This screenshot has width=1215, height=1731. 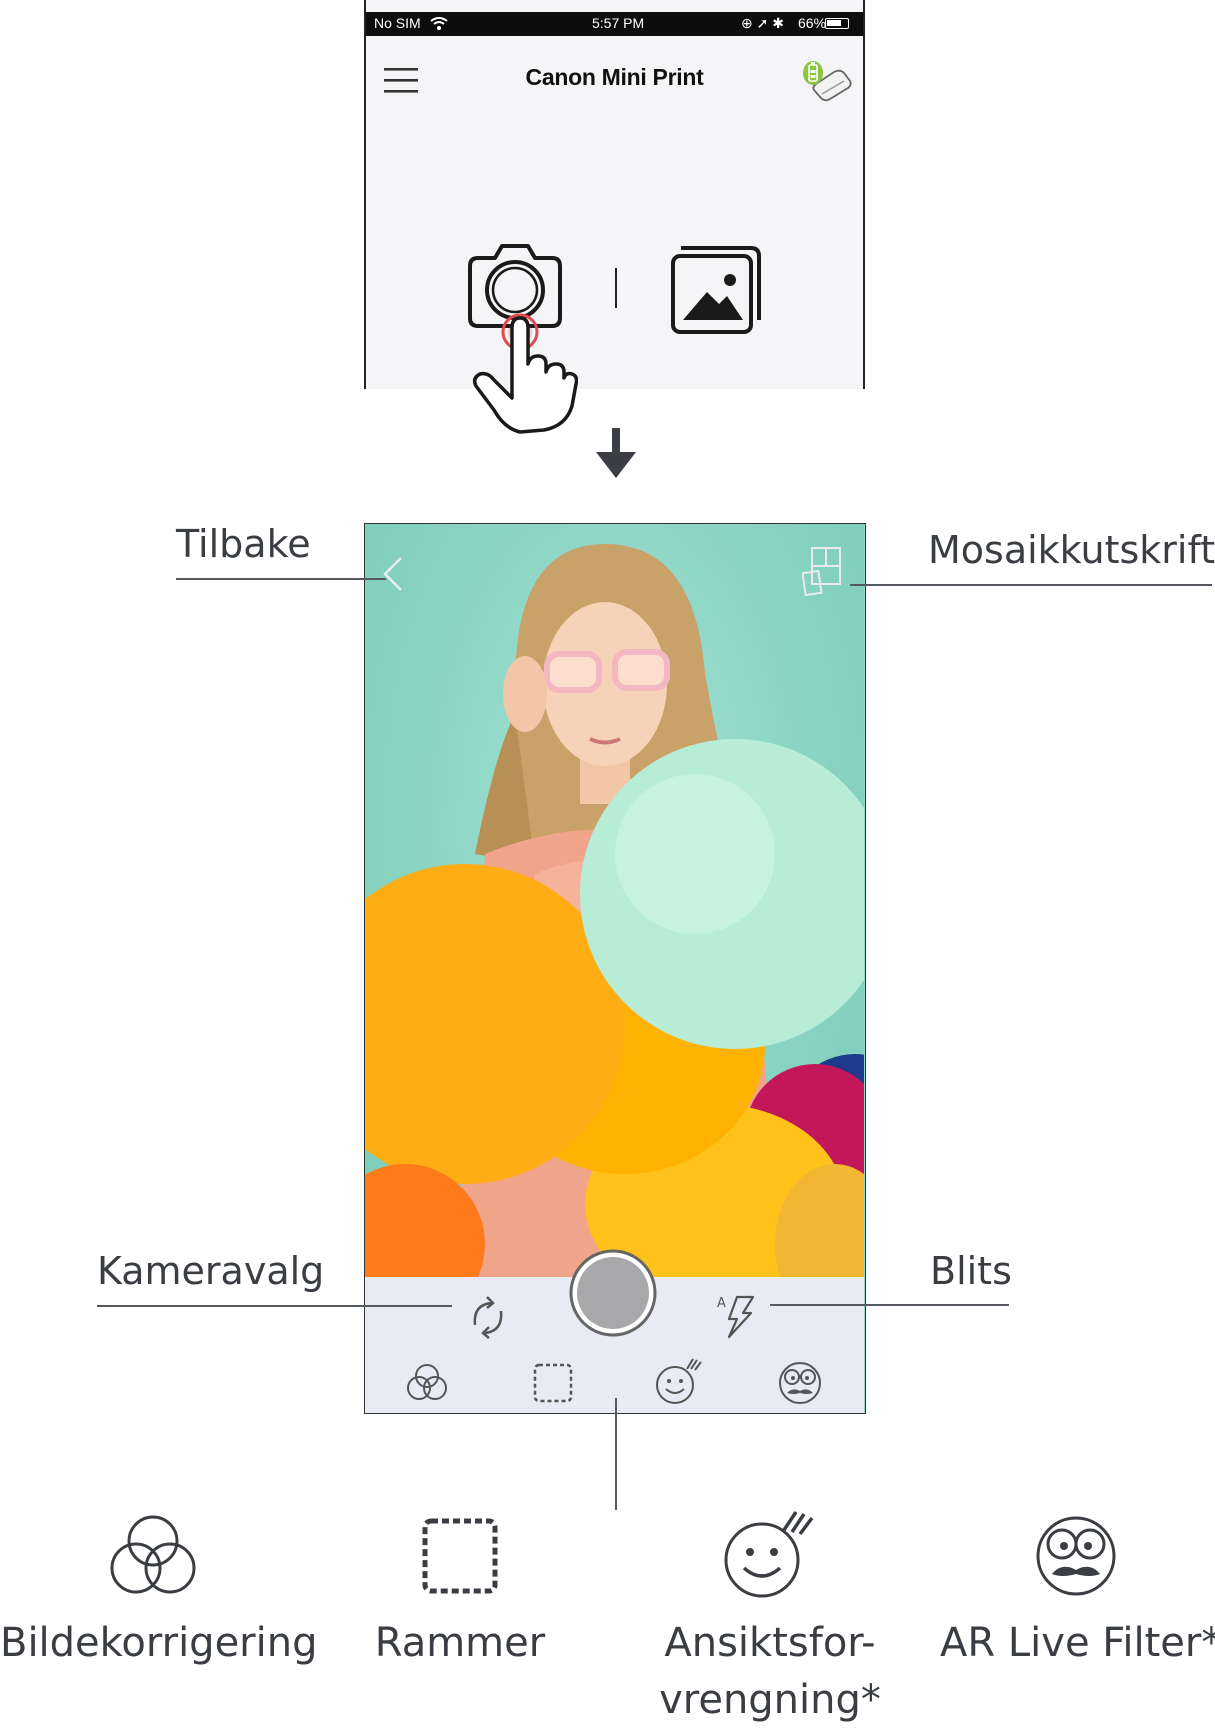 What do you see at coordinates (614, 77) in the screenshot?
I see `app-title: Canon Mini Print` at bounding box center [614, 77].